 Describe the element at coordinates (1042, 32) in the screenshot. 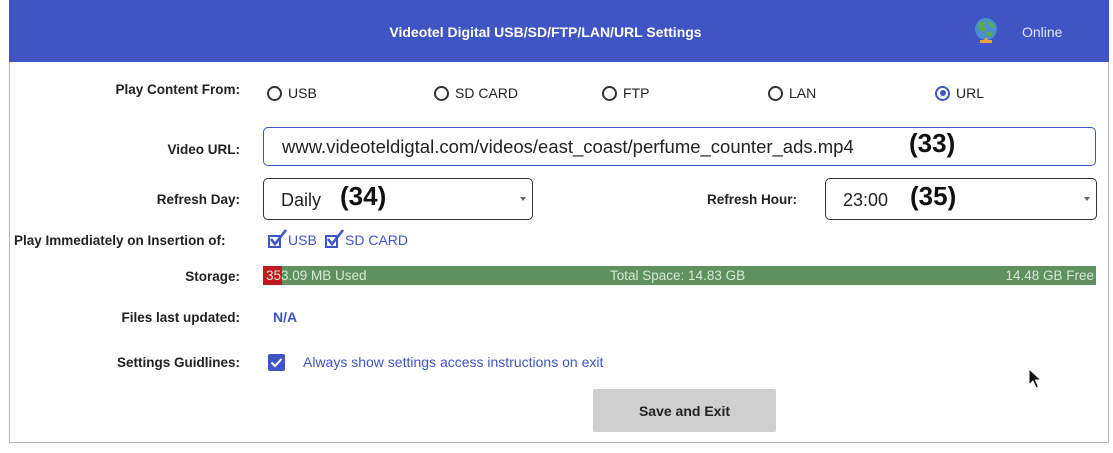

I see `online-status: Online` at that location.